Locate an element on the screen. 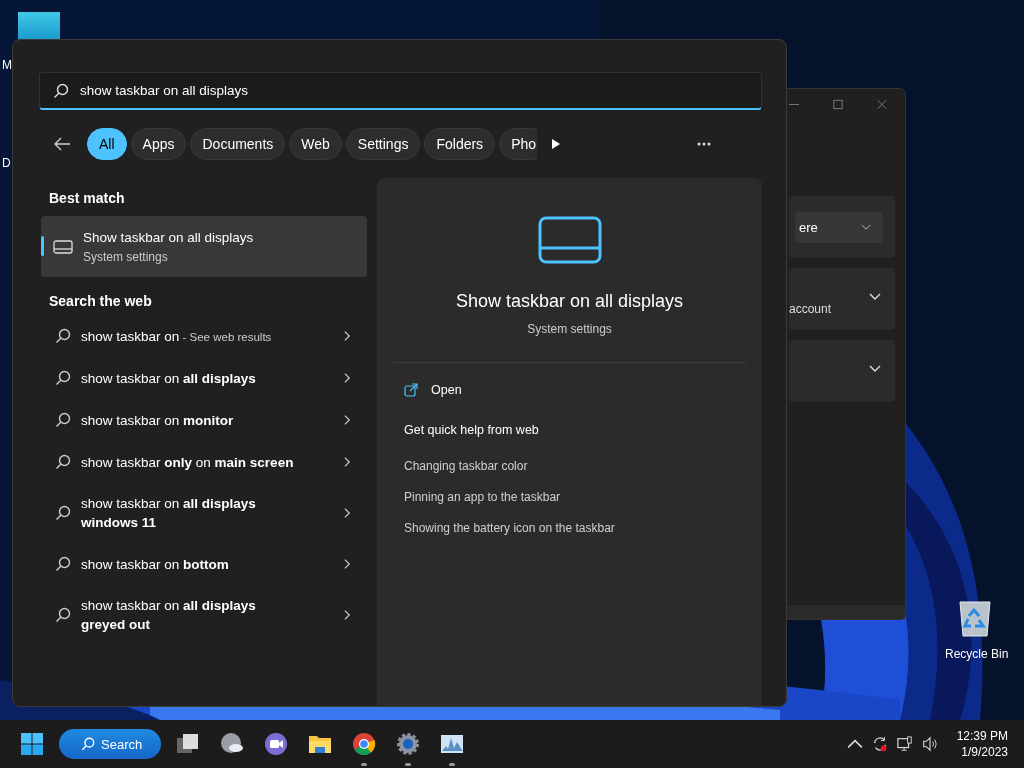 The width and height of the screenshot is (1024, 768). desktop-icon-label: Recycle Bin is located at coordinates (977, 654).